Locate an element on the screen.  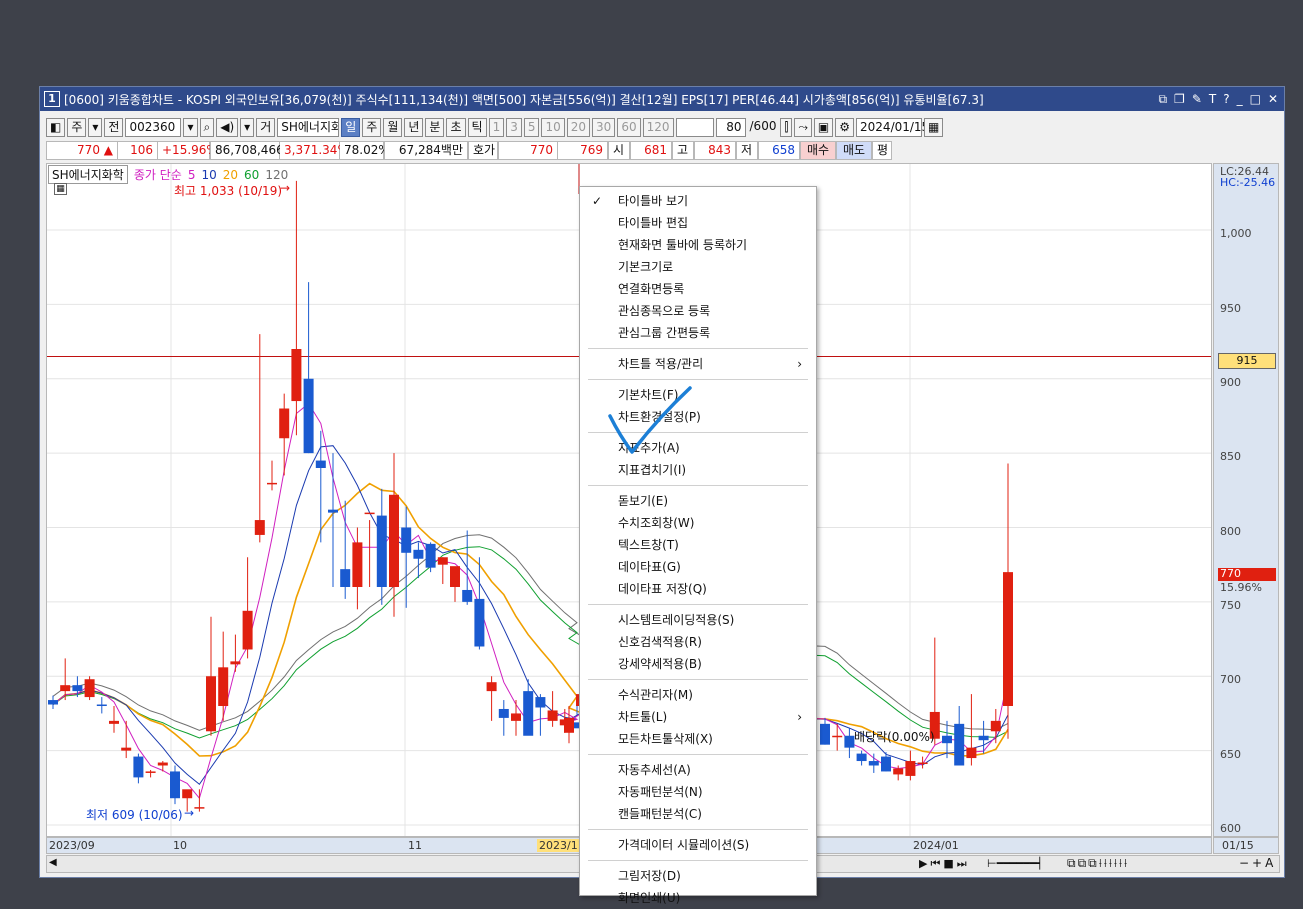
menu-item: 가격데이터 시뮬레이션(S) is located at coordinates (698, 845).